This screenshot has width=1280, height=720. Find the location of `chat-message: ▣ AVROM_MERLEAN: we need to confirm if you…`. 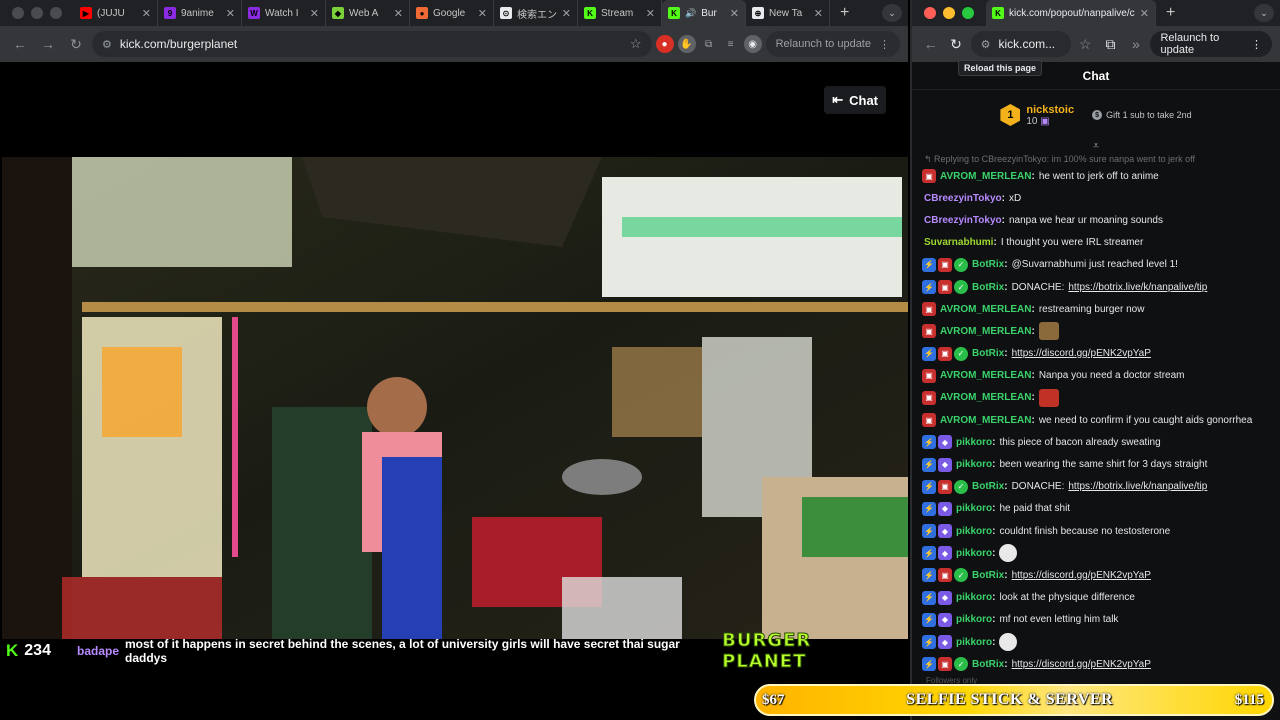

chat-message: ▣ AVROM_MERLEAN: we need to confirm if you… is located at coordinates (1101, 420).